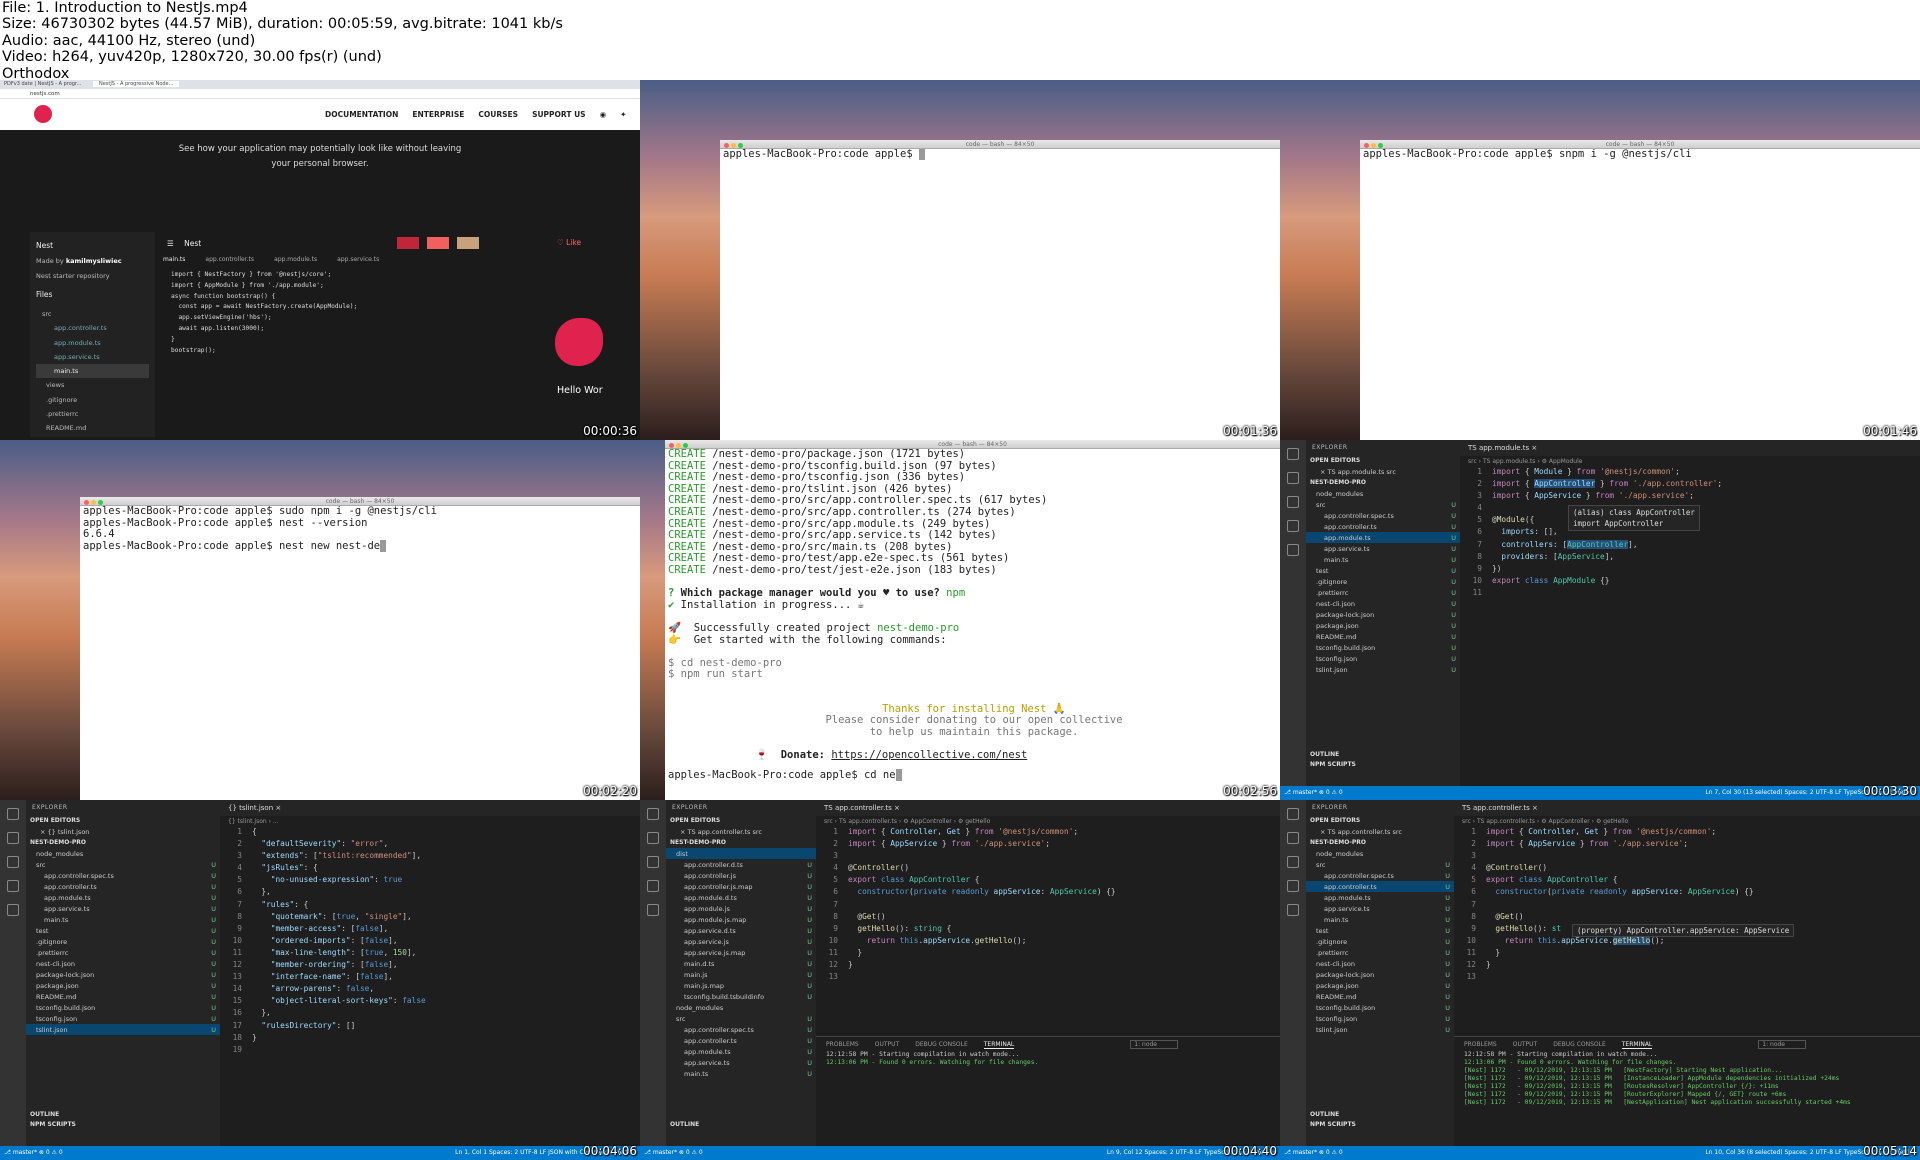 The image size is (1920, 1160). What do you see at coordinates (741, 963) in the screenshot?
I see `tree-item: main.d.ts U` at bounding box center [741, 963].